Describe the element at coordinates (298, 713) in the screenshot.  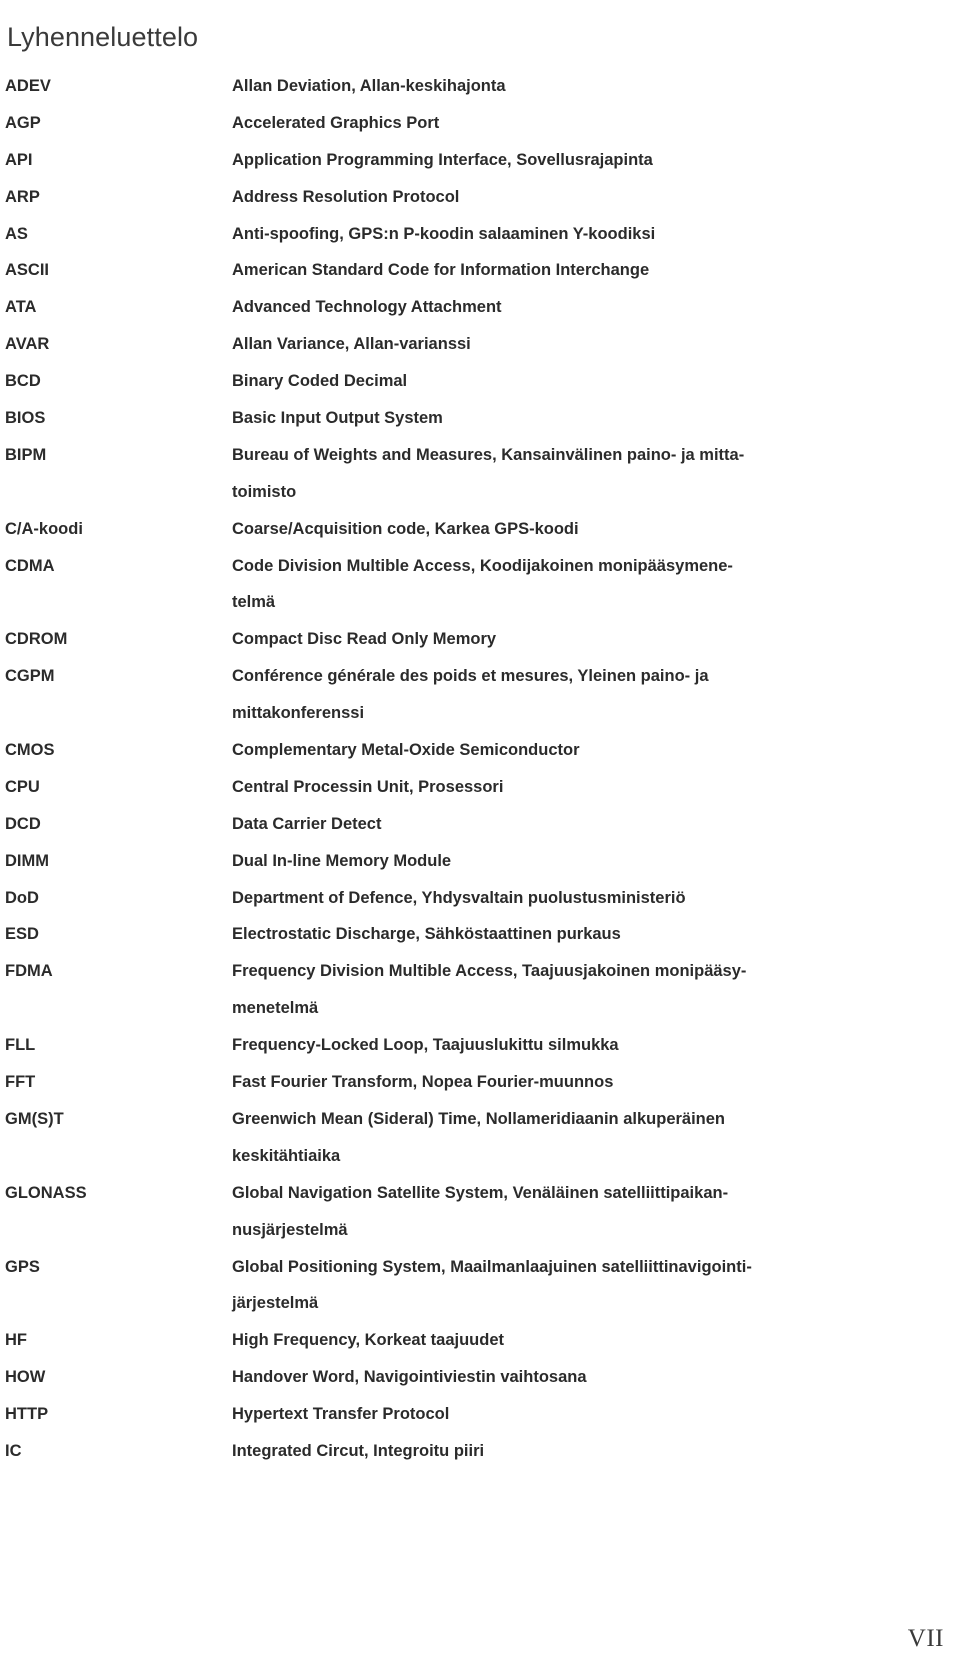
I see `abbreviation-definition-continuation: mittakonferenssi` at that location.